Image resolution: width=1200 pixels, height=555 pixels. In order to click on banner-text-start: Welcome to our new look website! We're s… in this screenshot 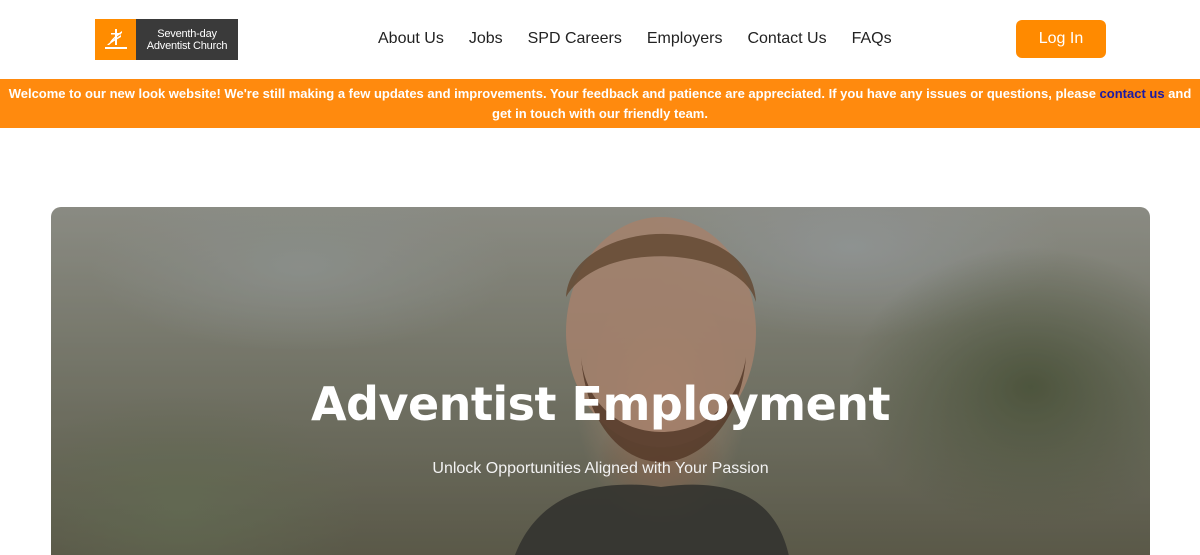, I will do `click(554, 93)`.